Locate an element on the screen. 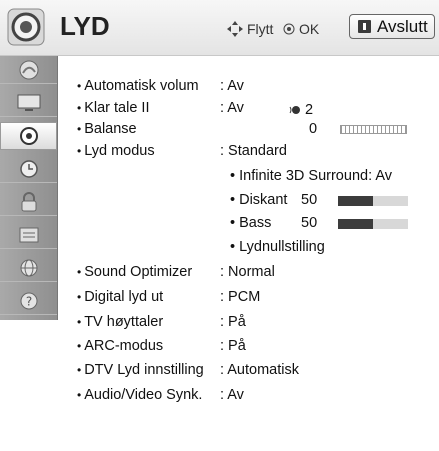 This screenshot has height=451, width=439. bass-bar is located at coordinates (373, 224).